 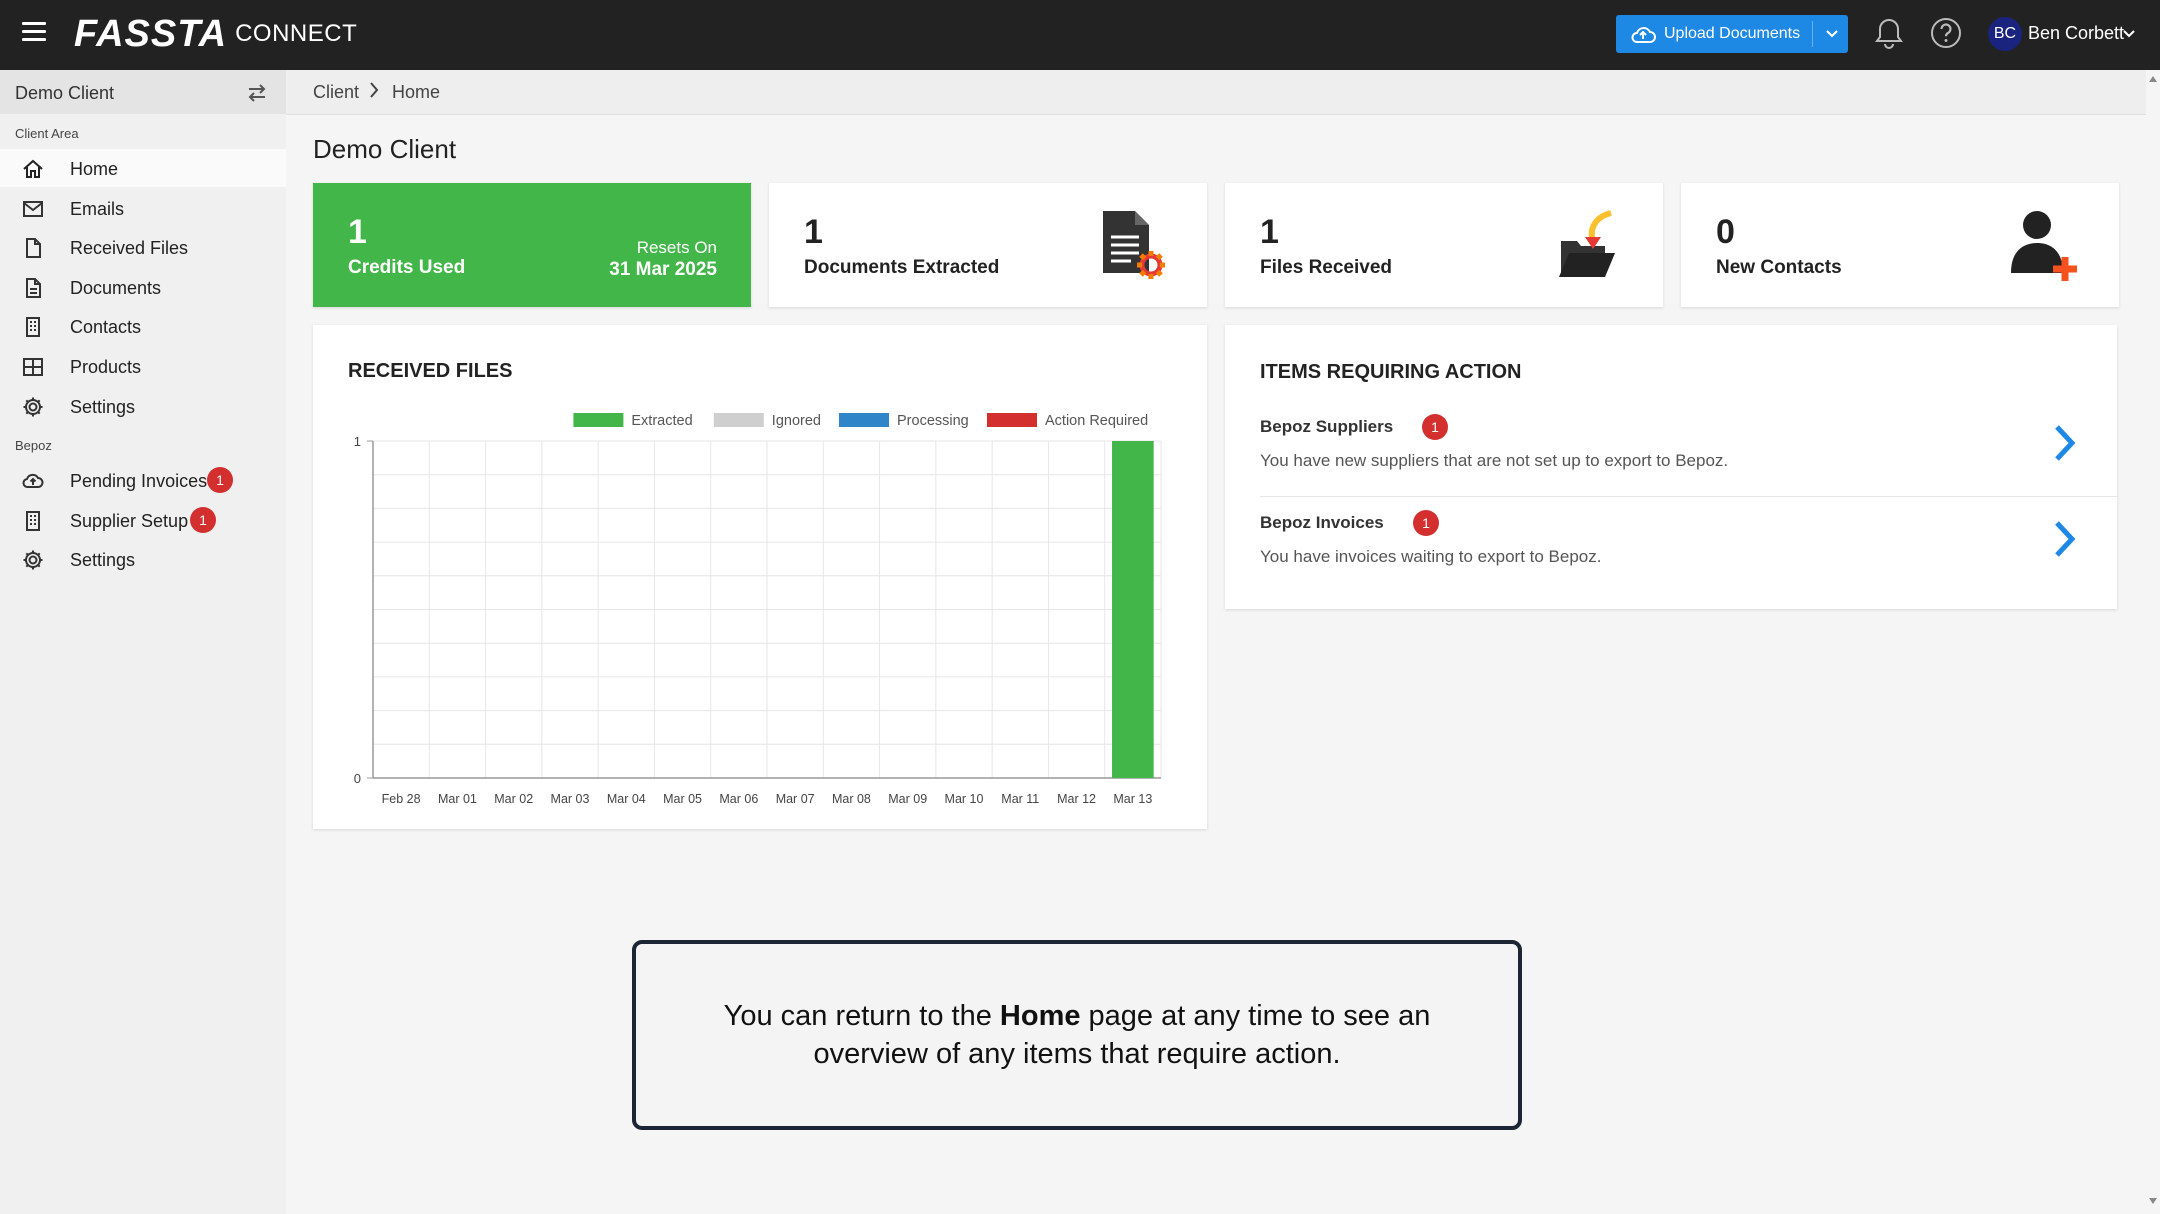 What do you see at coordinates (1444, 245) in the screenshot?
I see `files-received-card: 1 Files Received` at bounding box center [1444, 245].